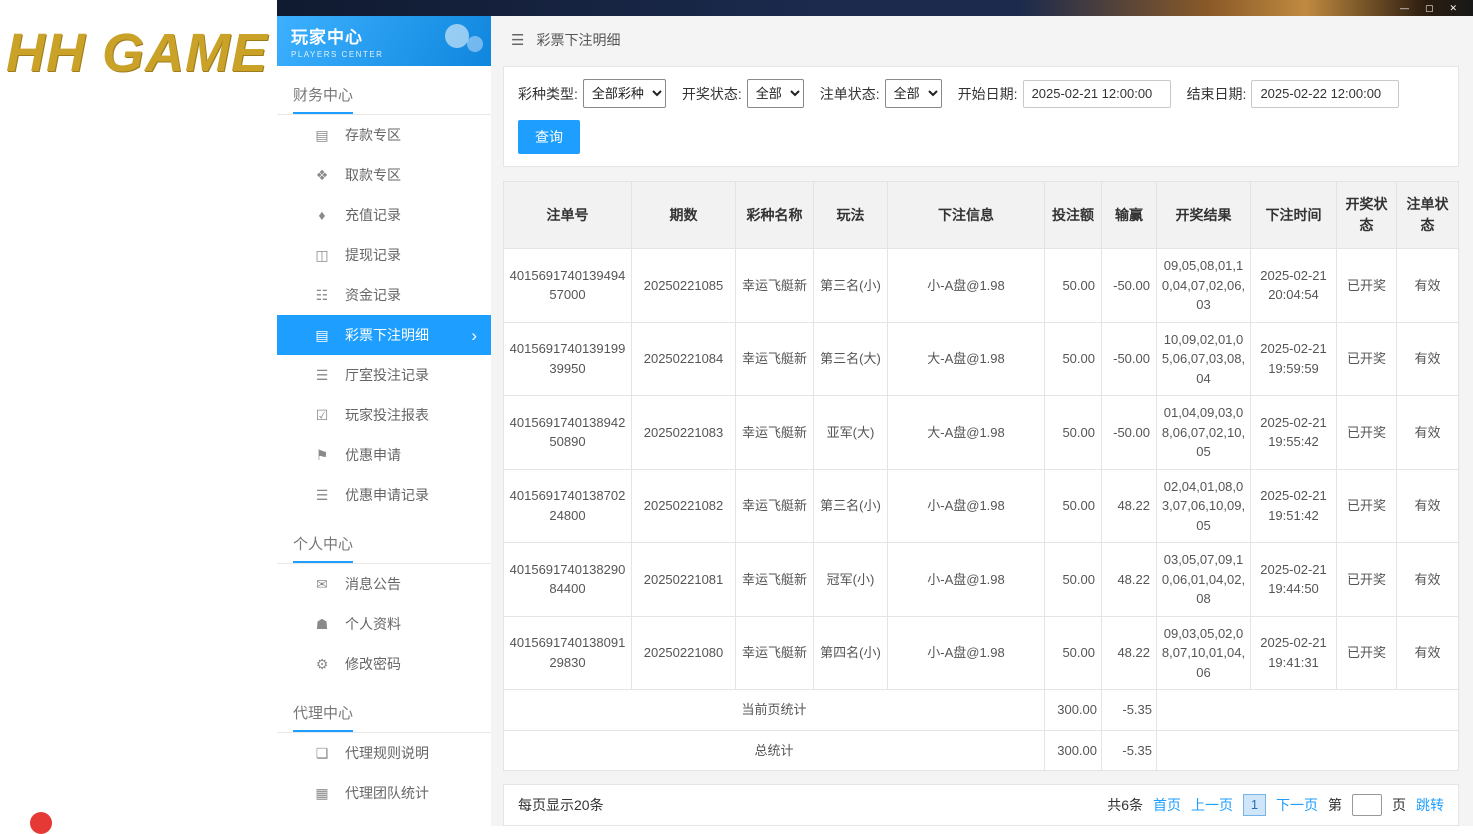  Describe the element at coordinates (850, 652) in the screenshot. I see `cell: 第四名(小)` at that location.